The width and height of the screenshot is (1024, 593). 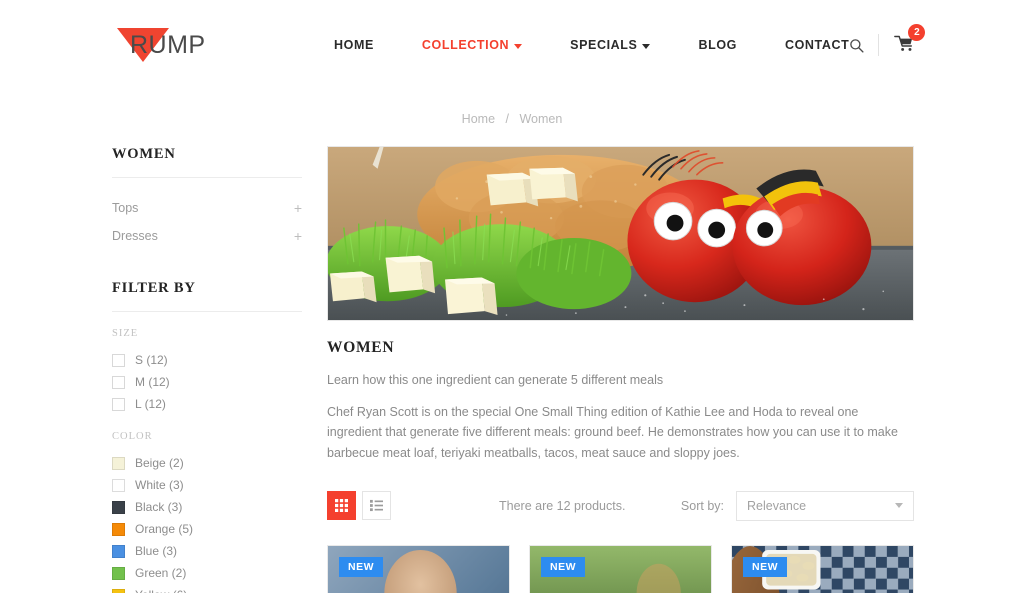 I want to click on grid-view-icon, so click(x=341, y=506).